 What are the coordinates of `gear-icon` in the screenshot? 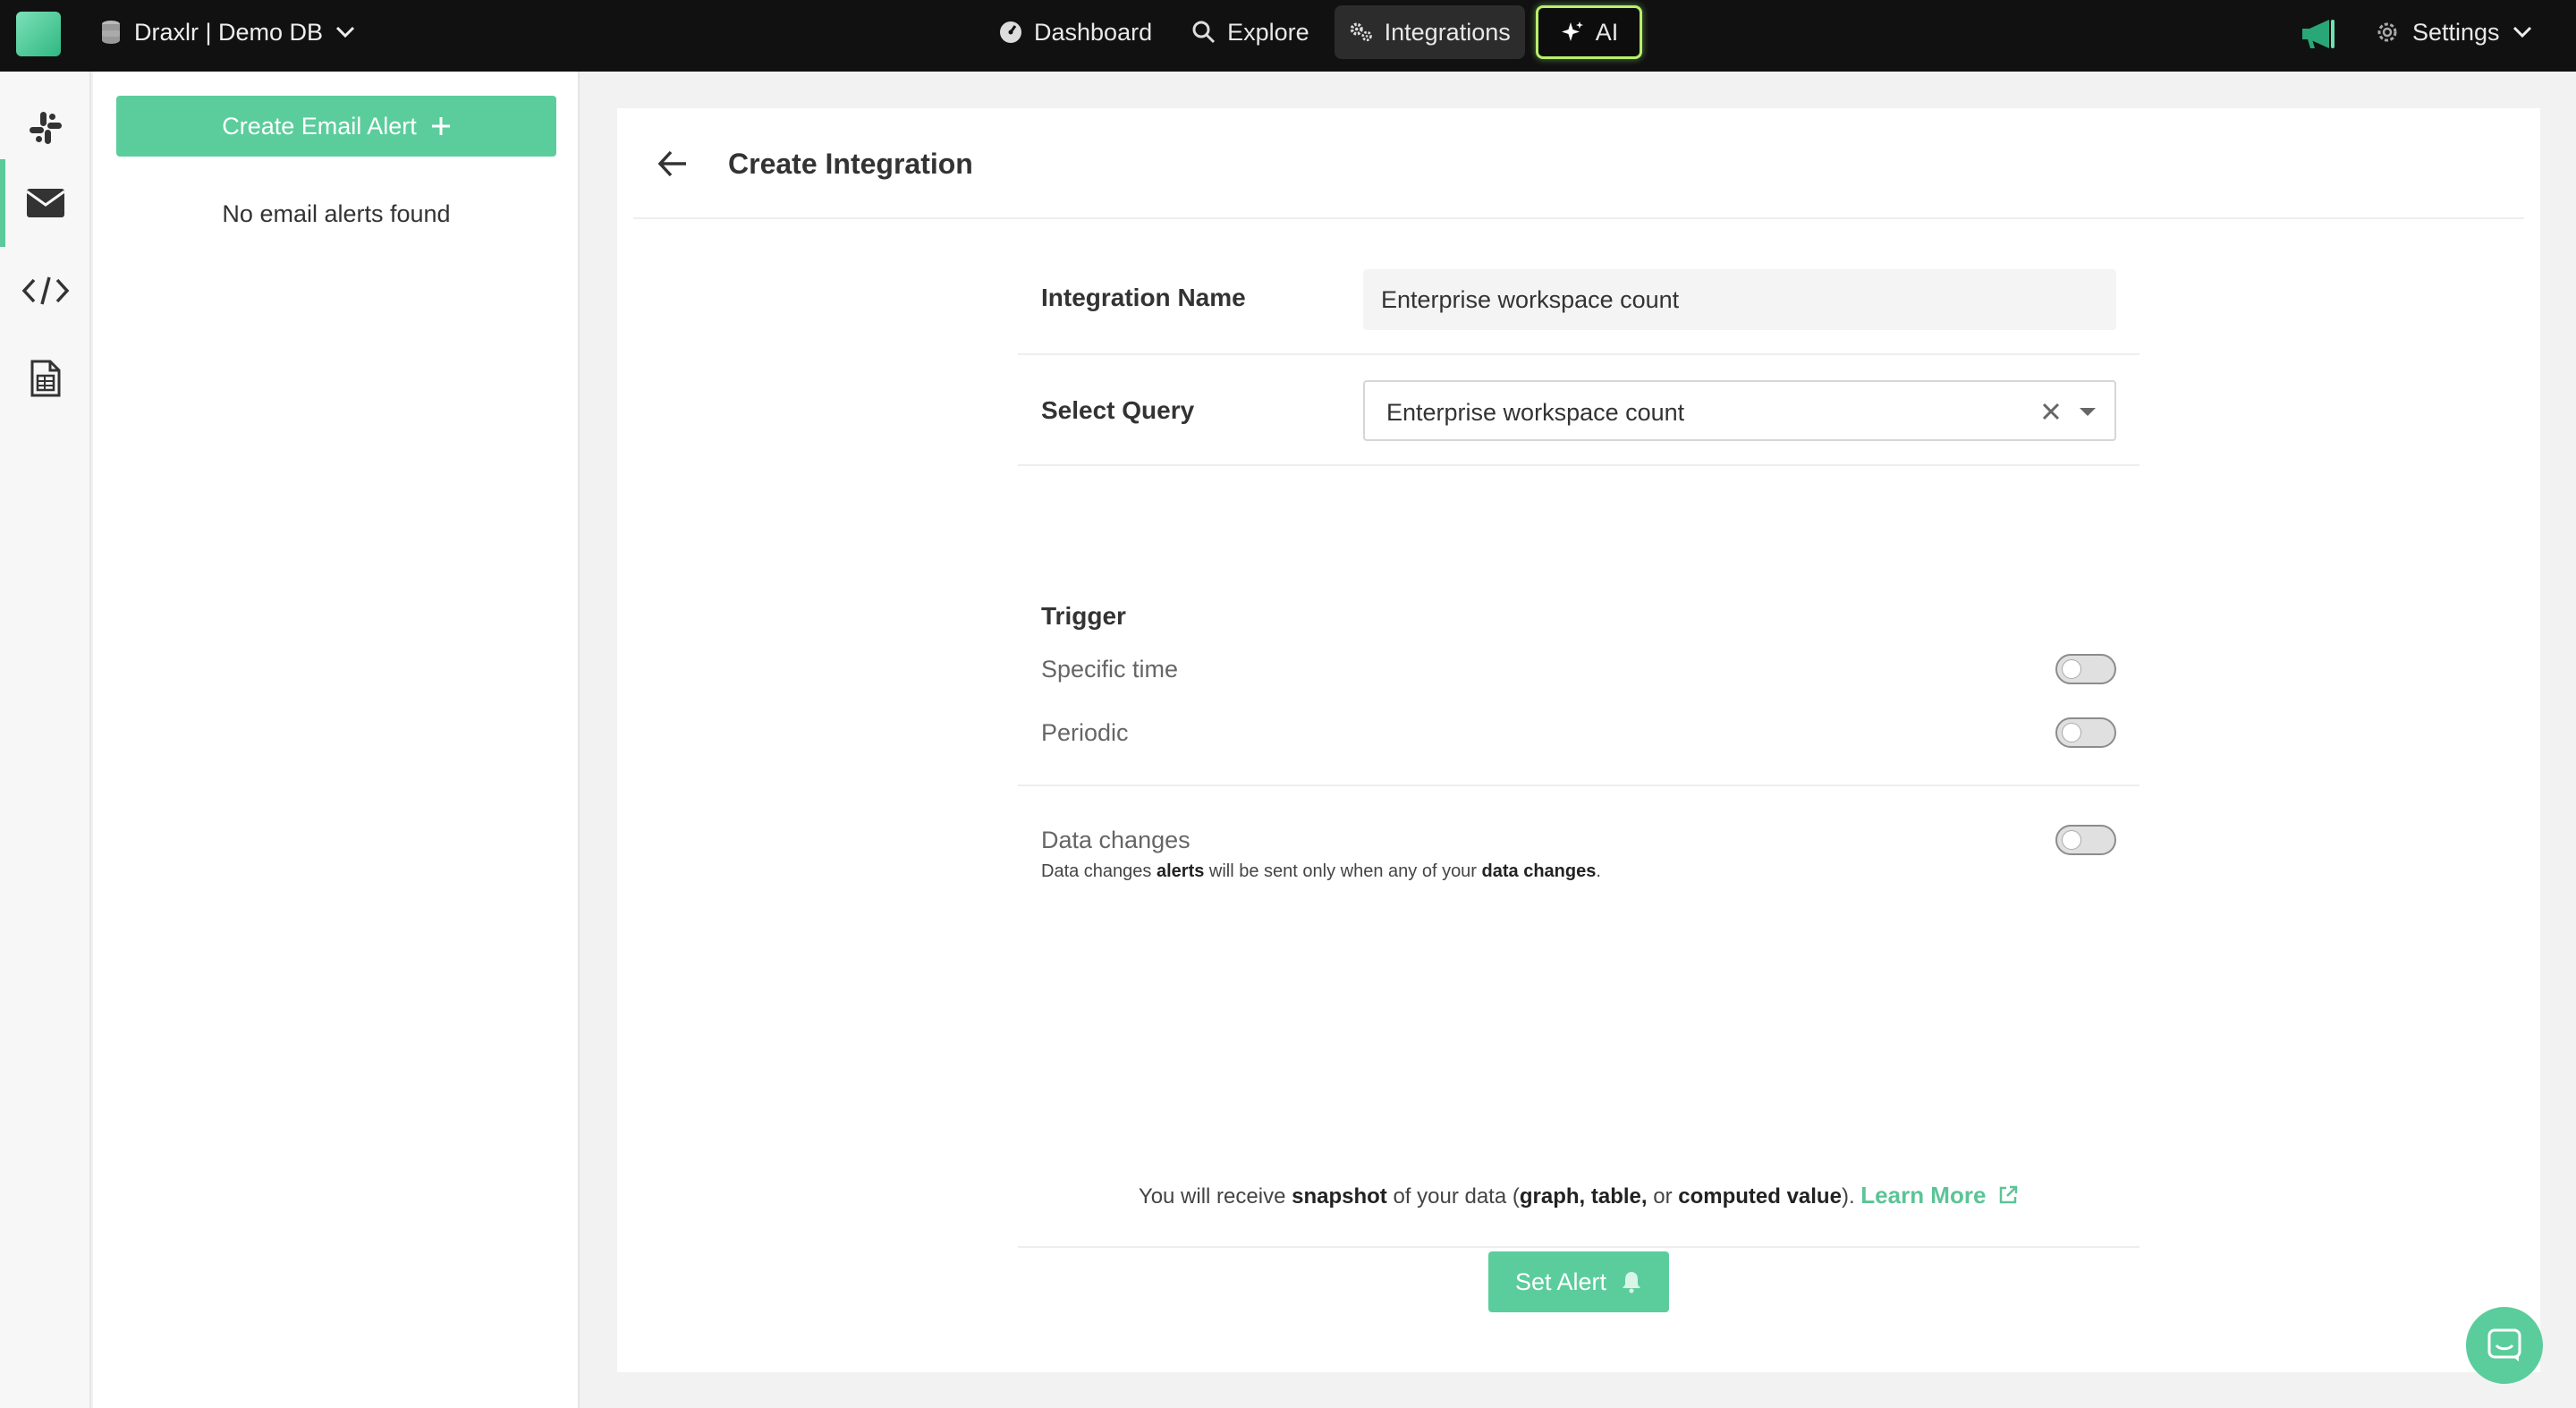 It's located at (2387, 32).